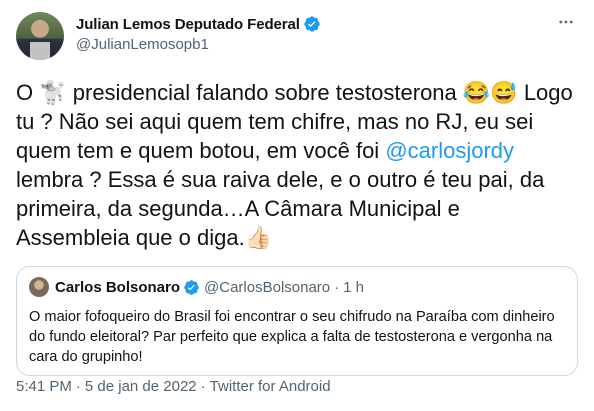  I want to click on mention-link: @carlosjordy, so click(449, 150).